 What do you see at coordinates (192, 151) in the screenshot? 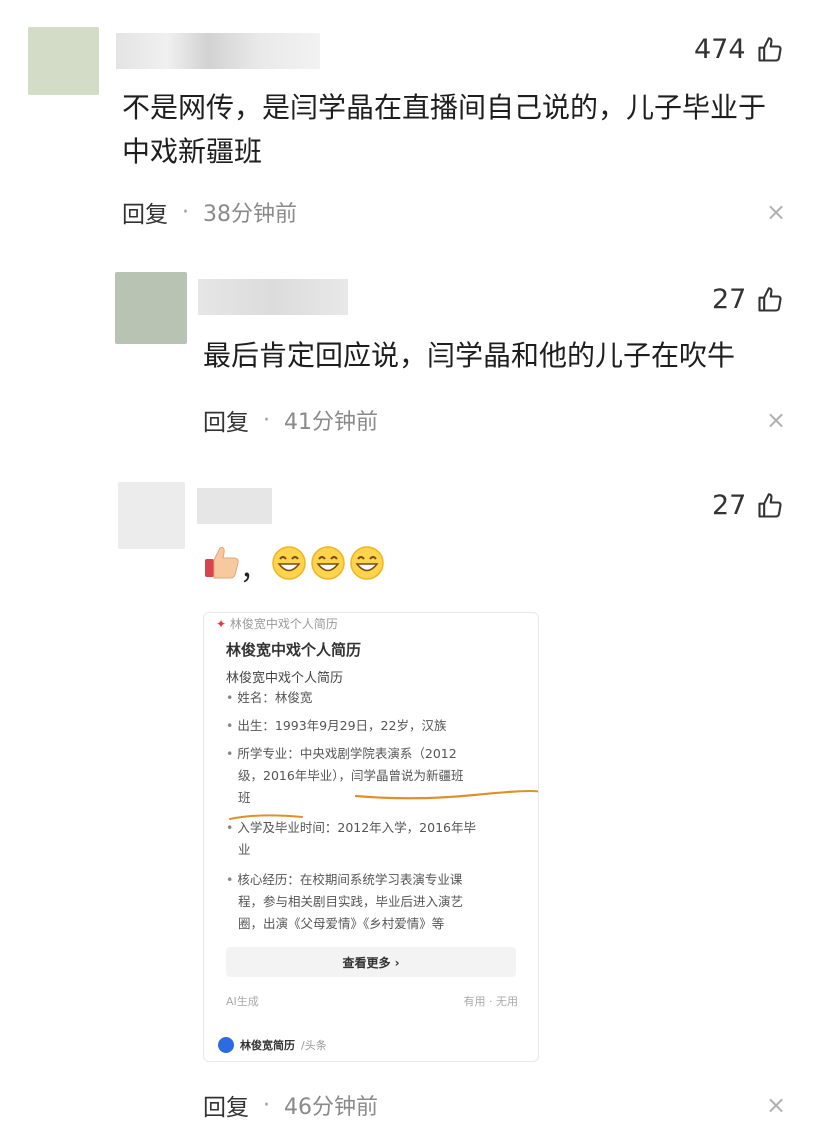
I see `comment-text-line: 中戏新疆班` at bounding box center [192, 151].